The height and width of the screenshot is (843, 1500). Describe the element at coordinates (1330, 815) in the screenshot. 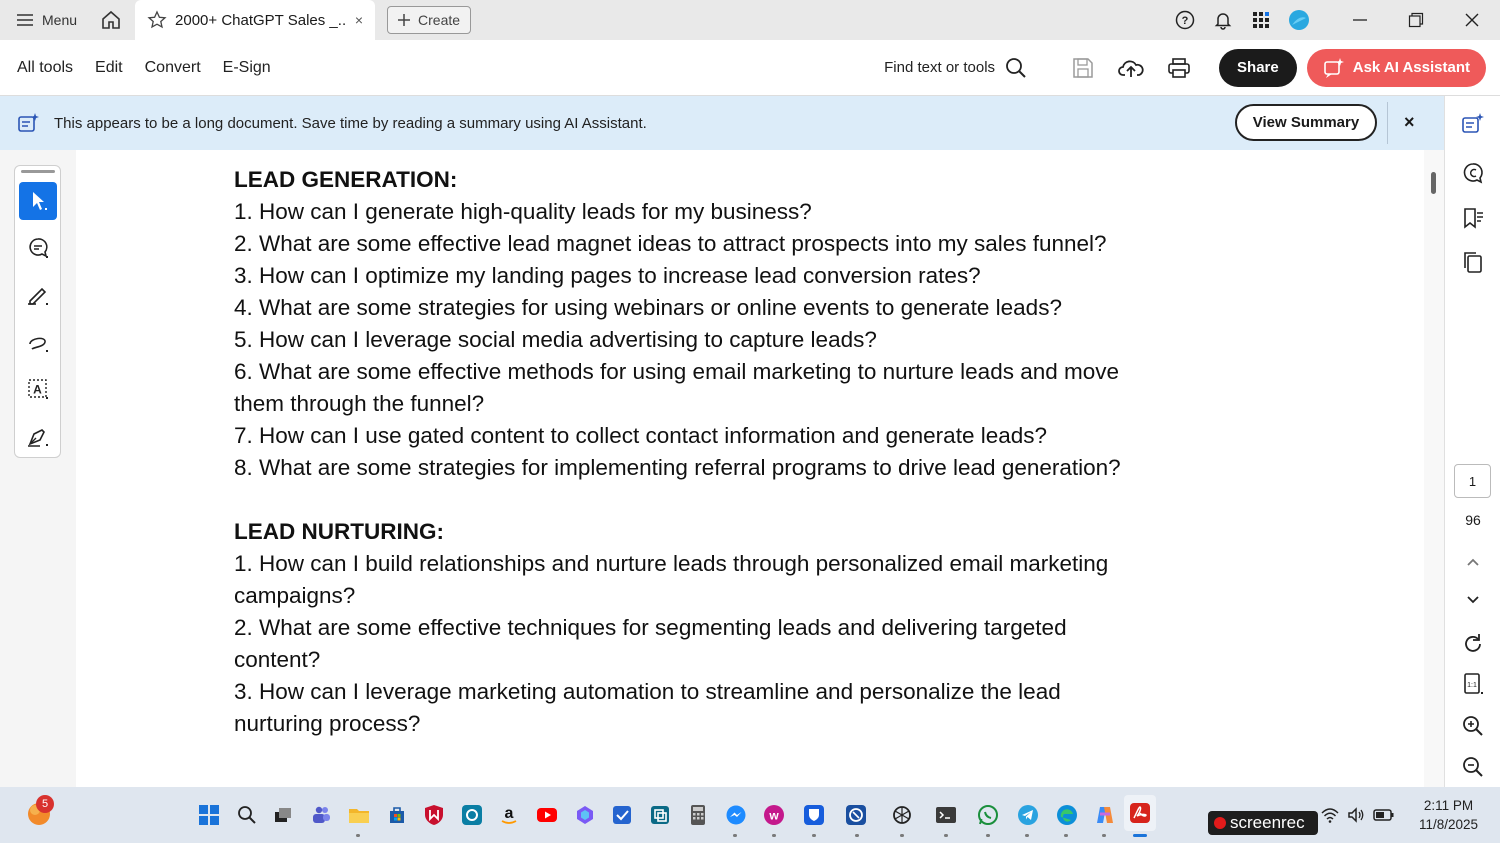

I see `wifi-icon` at that location.